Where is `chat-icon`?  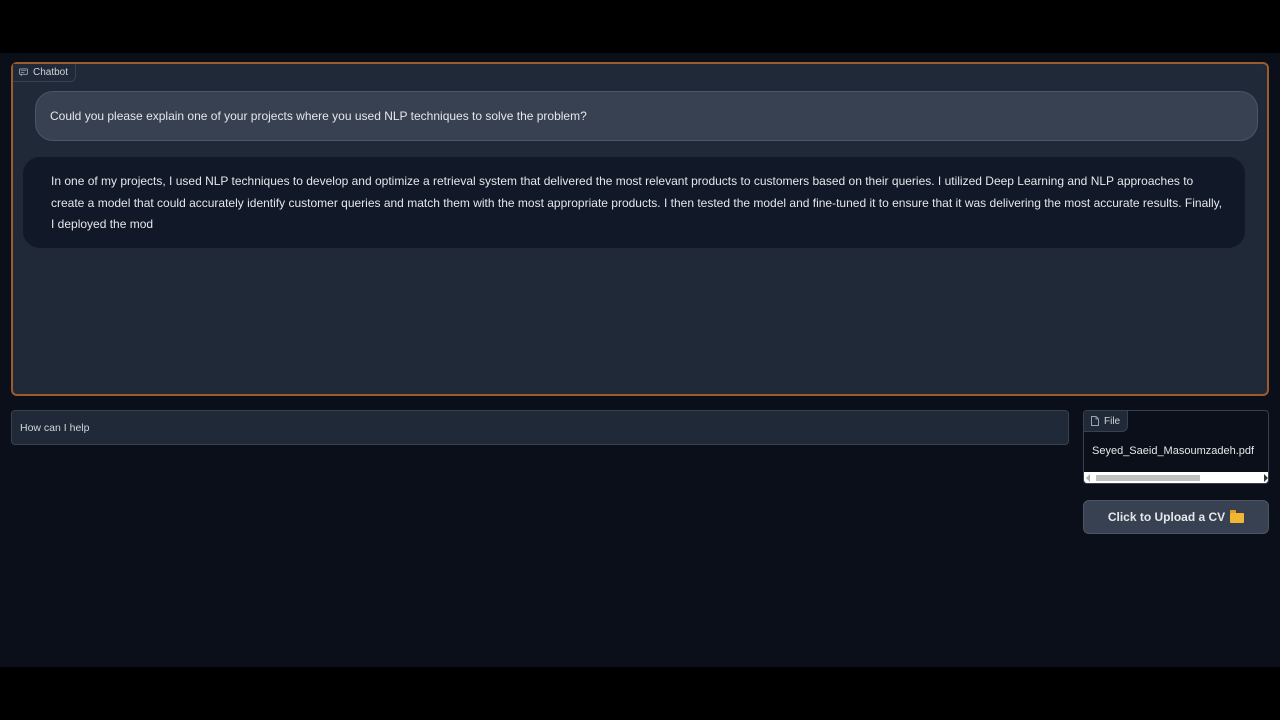
chat-icon is located at coordinates (23, 72).